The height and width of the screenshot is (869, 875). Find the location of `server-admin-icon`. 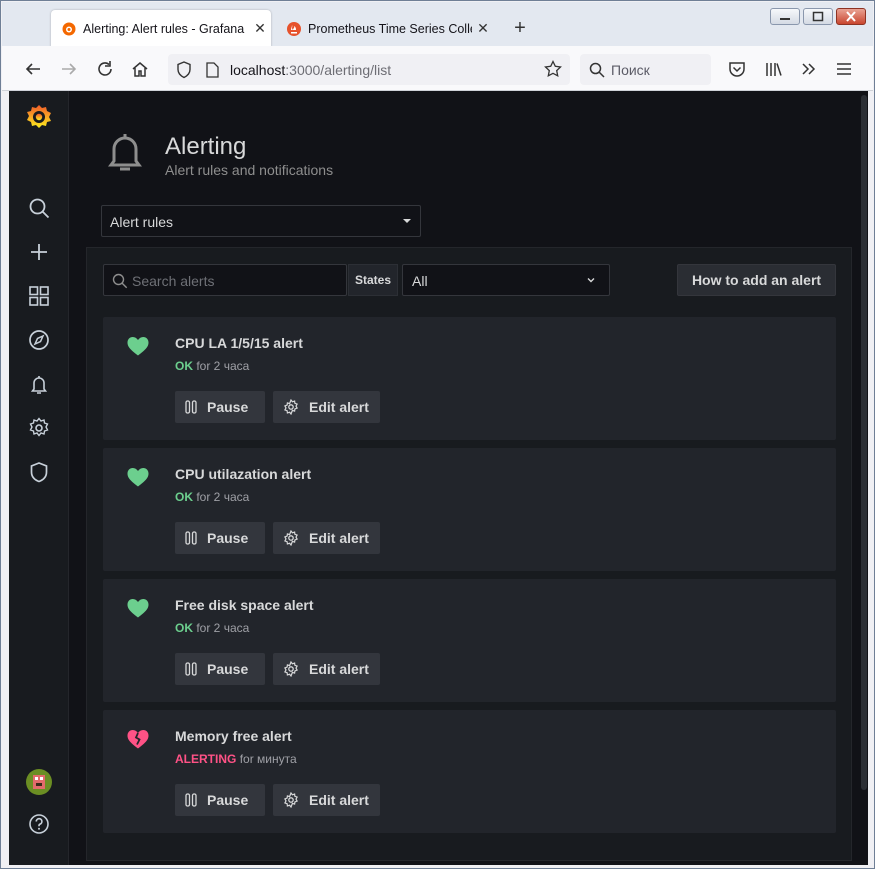

server-admin-icon is located at coordinates (39, 472).